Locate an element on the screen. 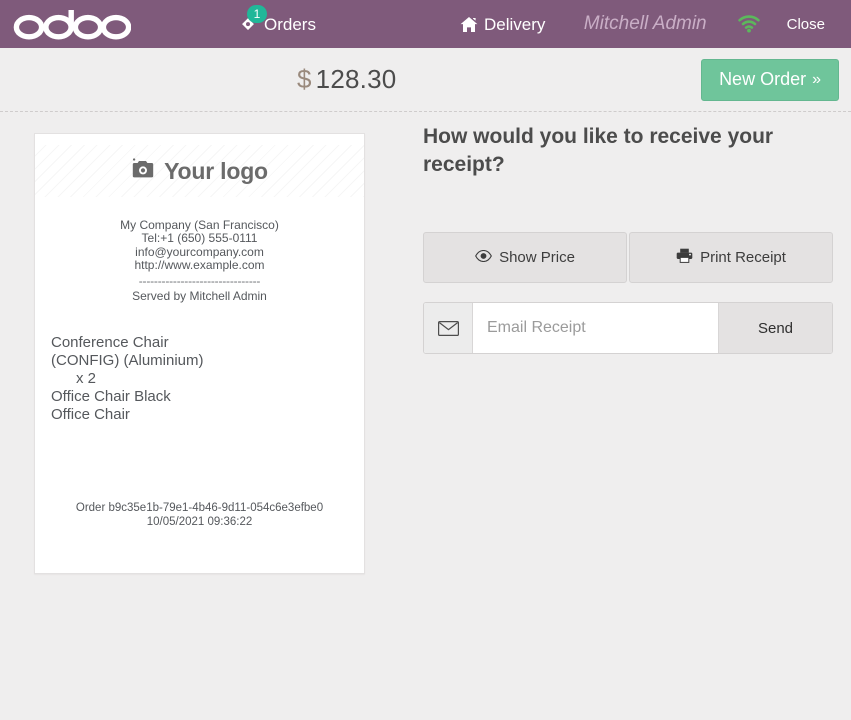 This screenshot has width=851, height=720. orders-label: Orders is located at coordinates (290, 24).